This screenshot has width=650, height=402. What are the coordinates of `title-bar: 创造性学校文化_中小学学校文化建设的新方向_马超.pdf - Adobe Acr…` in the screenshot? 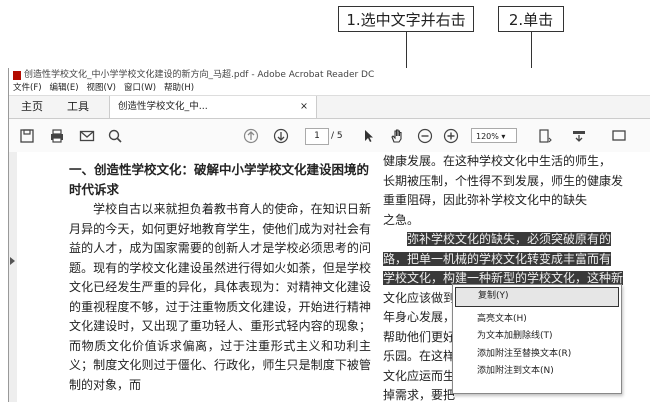 It's located at (329, 75).